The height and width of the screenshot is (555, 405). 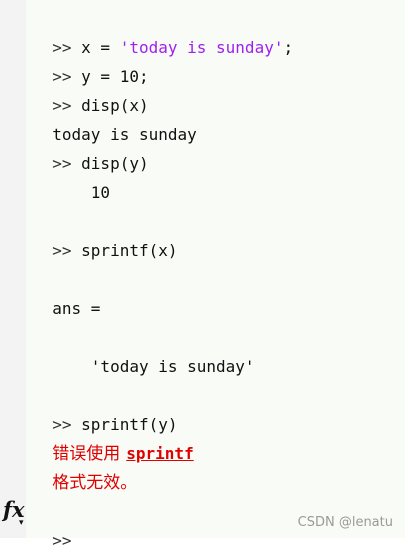 I want to click on console-line-input: >> sprintf(y), so click(x=105, y=407).